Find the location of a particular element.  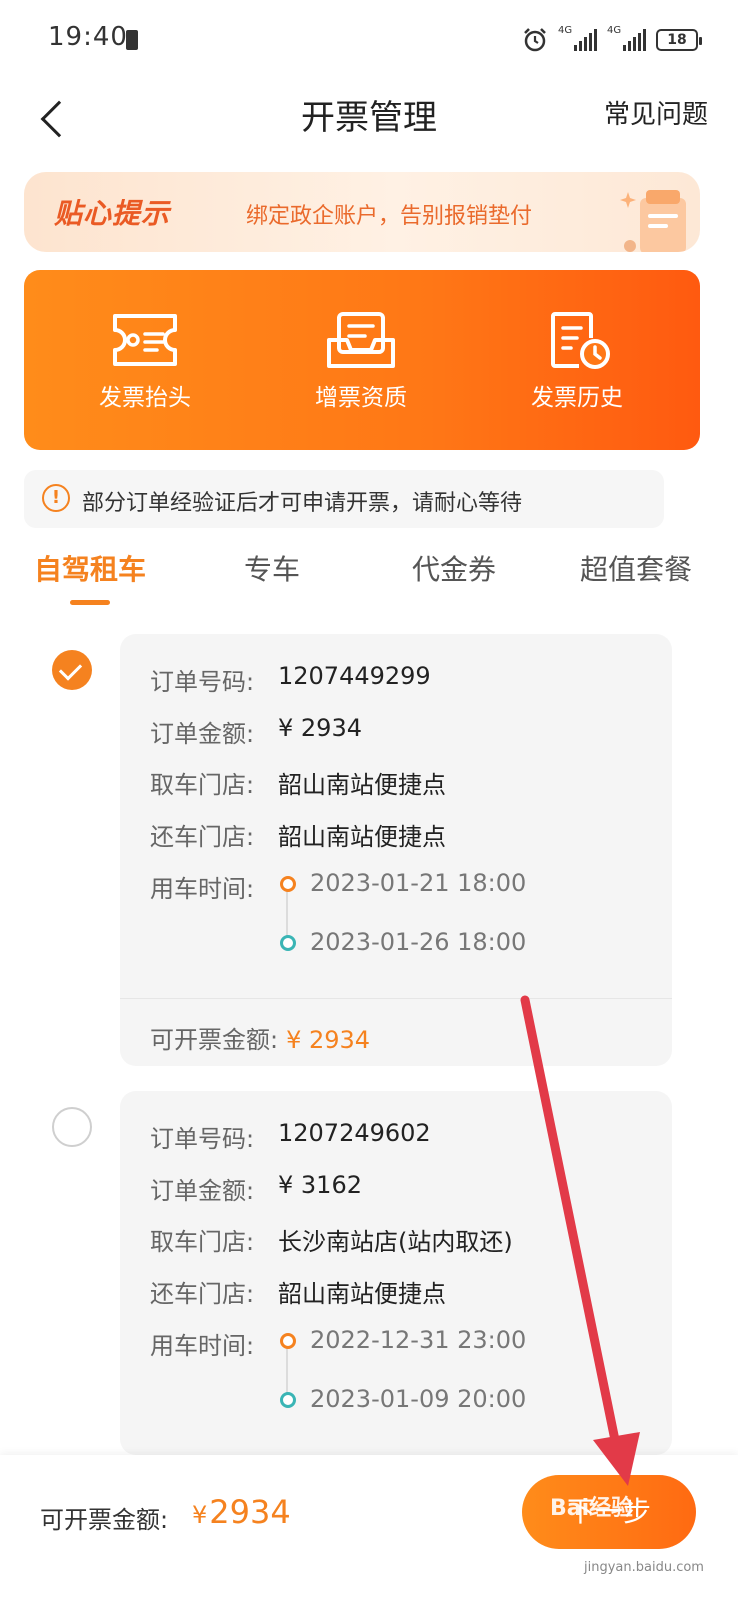

quick-action-label: 发票历史 is located at coordinates (577, 398).